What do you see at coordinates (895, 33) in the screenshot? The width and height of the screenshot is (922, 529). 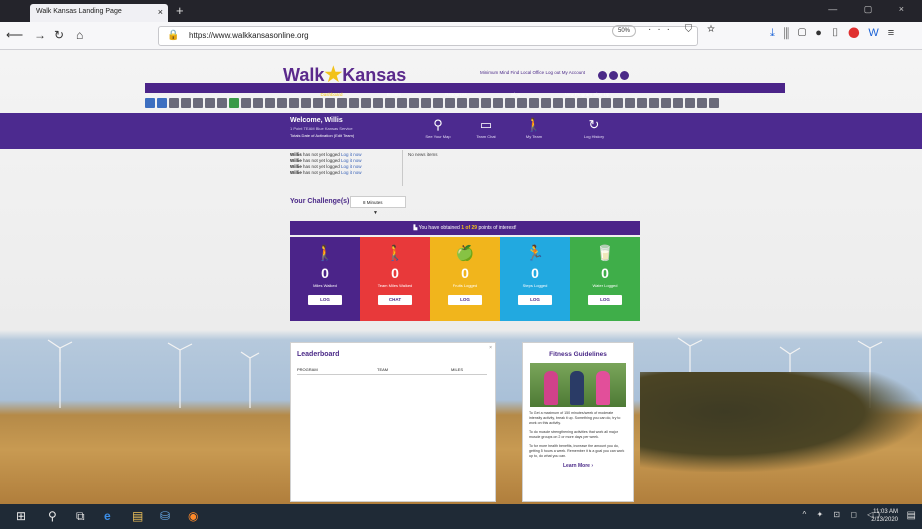 I see `menu-icon: ≡` at bounding box center [895, 33].